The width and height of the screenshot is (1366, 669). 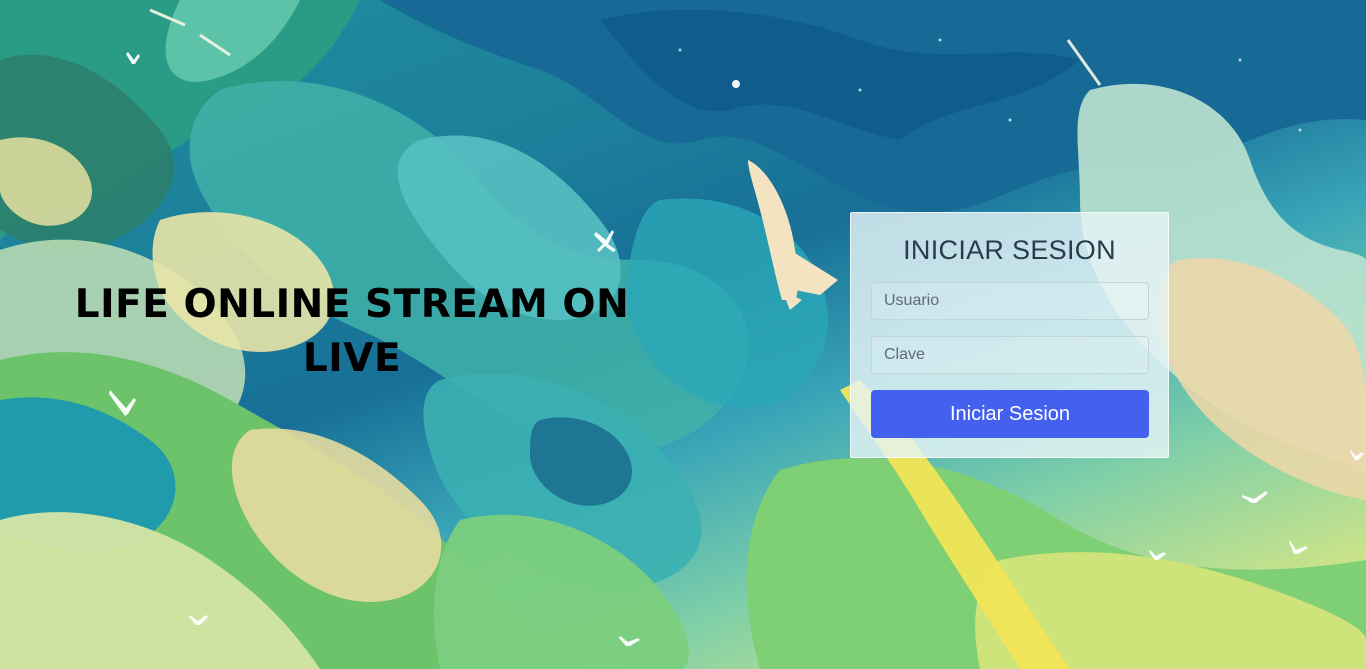 What do you see at coordinates (352, 332) in the screenshot?
I see `headline: LIFE ONLINE STREAM ON LIVE` at bounding box center [352, 332].